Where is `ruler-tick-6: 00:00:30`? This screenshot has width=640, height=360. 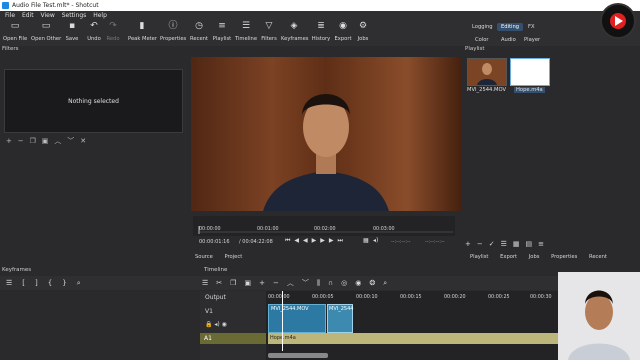 ruler-tick-6: 00:00:30 is located at coordinates (541, 297).